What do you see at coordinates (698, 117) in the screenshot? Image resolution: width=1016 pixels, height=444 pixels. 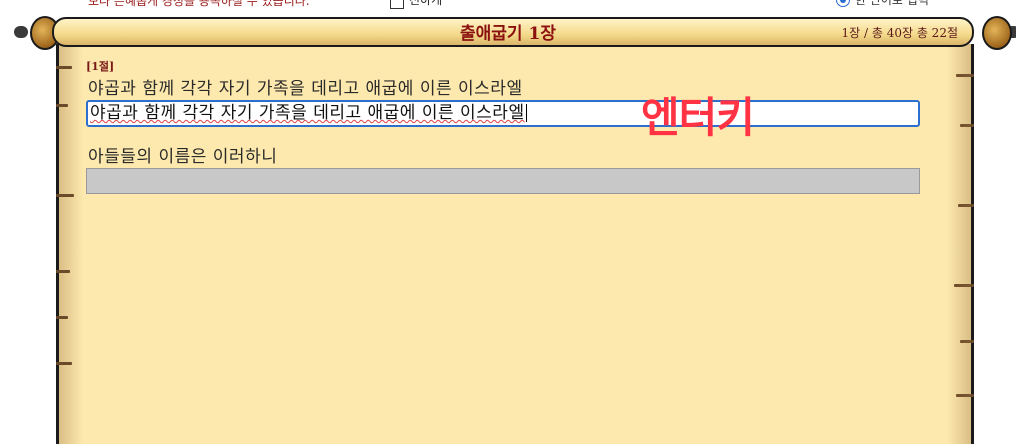 I see `enter-key-hint: 엔터키` at bounding box center [698, 117].